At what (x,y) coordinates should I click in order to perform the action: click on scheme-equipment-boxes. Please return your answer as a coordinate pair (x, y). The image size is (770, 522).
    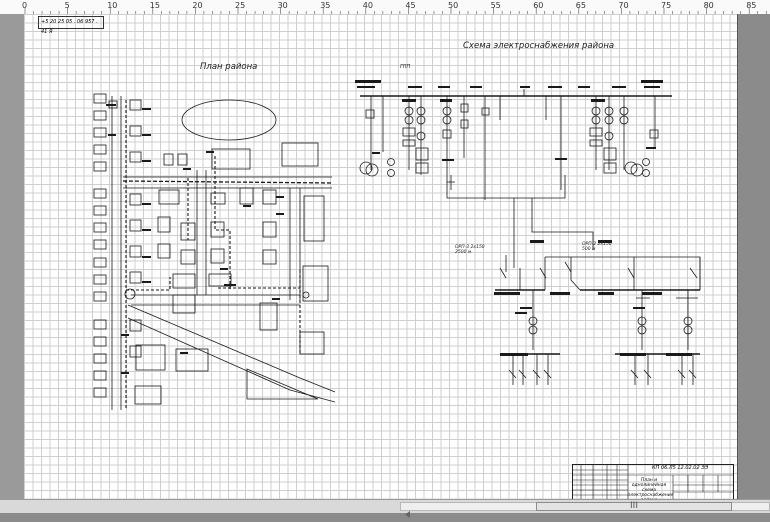
    Looking at the image, I should click on (512, 138).